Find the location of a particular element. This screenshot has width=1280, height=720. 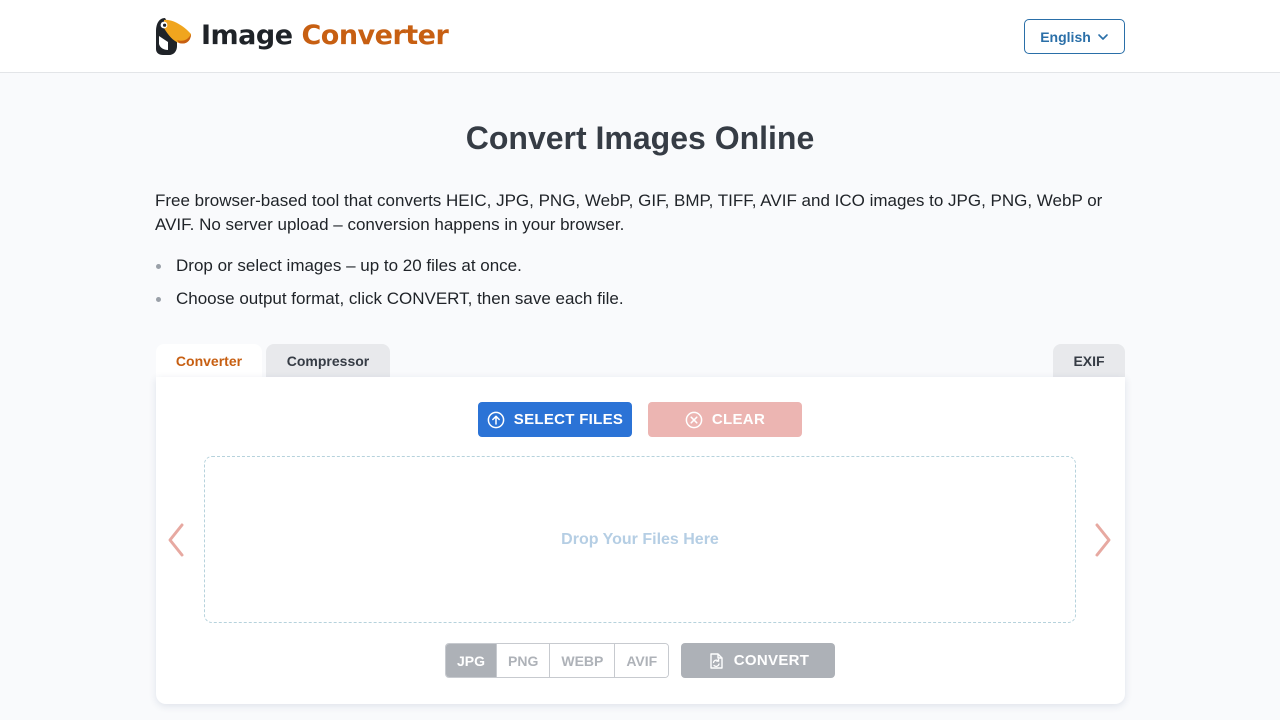

clear-button: CLEAR is located at coordinates (725, 419).